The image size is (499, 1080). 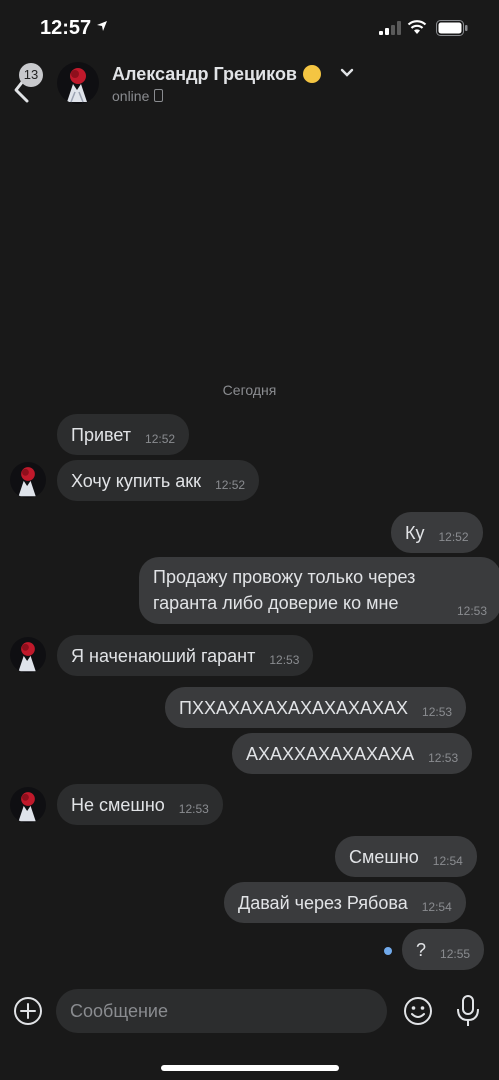 What do you see at coordinates (323, 902) in the screenshot?
I see `message-text: Давай через Рябова` at bounding box center [323, 902].